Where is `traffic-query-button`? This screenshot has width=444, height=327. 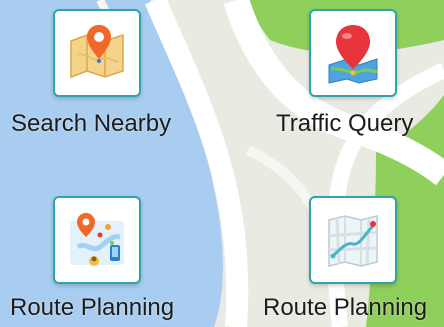 traffic-query-button is located at coordinates (353, 53).